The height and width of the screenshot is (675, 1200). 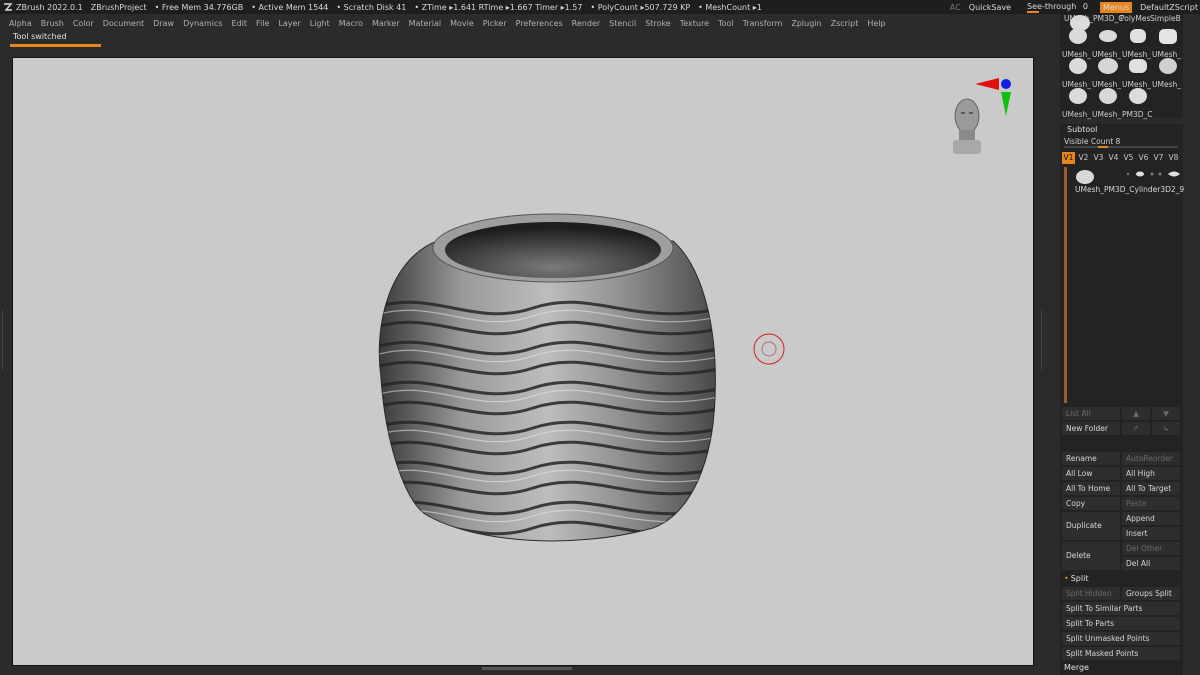 I want to click on insert-button: Insert, so click(x=1151, y=533).